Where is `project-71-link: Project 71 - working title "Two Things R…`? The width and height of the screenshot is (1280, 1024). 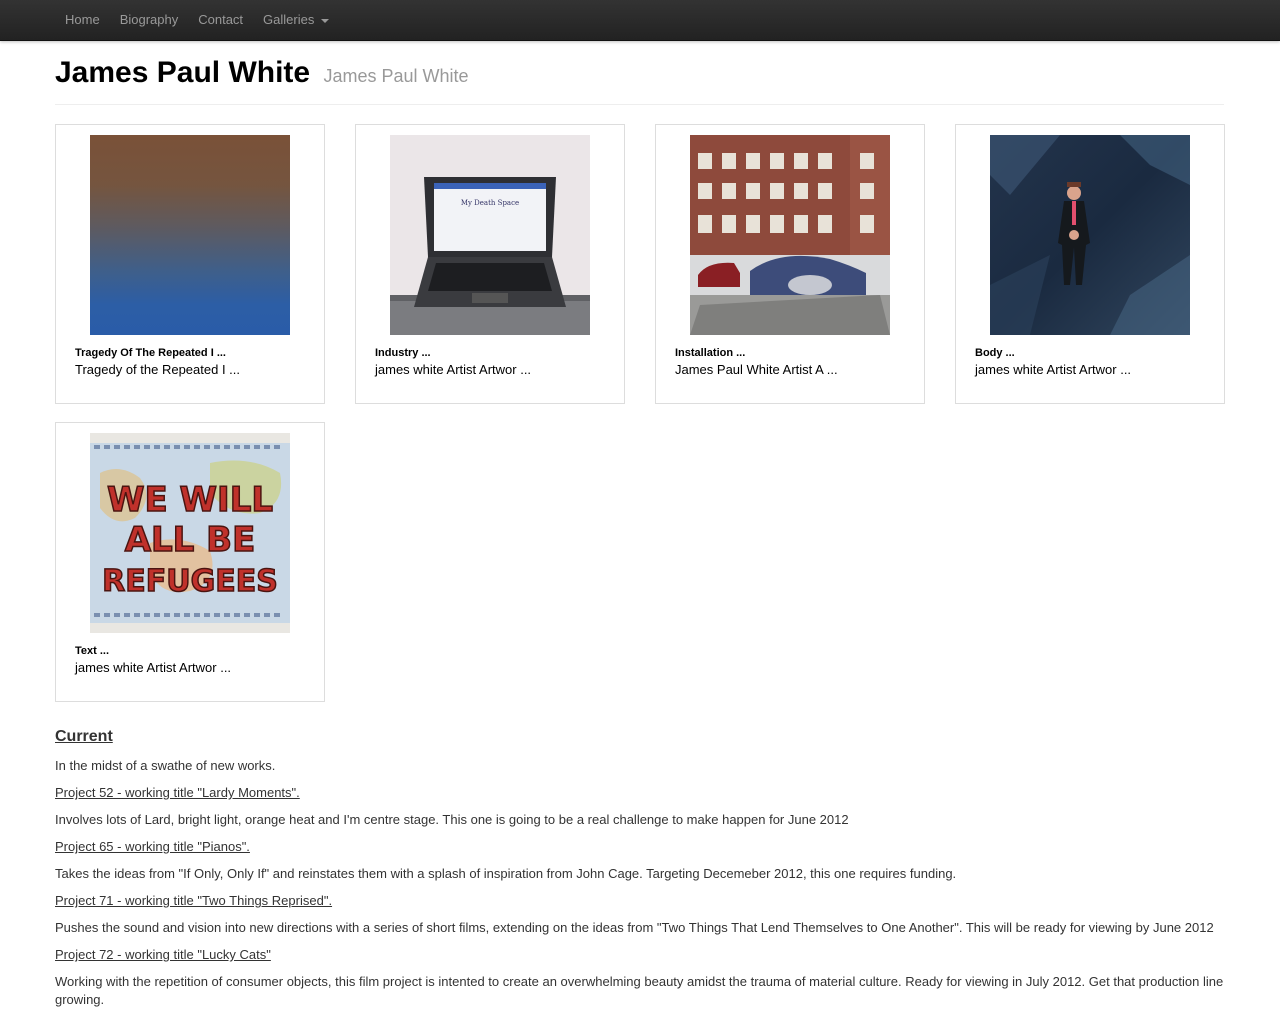 project-71-link: Project 71 - working title "Two Things R… is located at coordinates (193, 900).